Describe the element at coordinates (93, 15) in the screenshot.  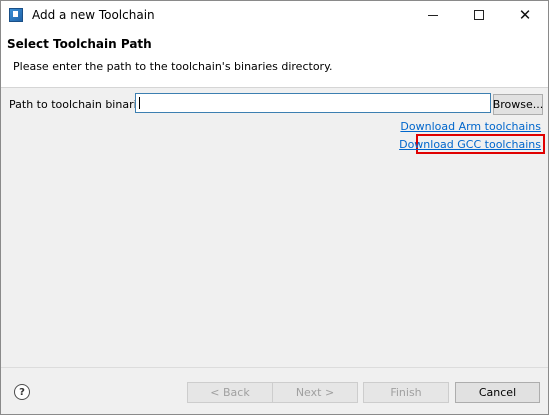
I see `window-title: Add a new Toolchain` at that location.